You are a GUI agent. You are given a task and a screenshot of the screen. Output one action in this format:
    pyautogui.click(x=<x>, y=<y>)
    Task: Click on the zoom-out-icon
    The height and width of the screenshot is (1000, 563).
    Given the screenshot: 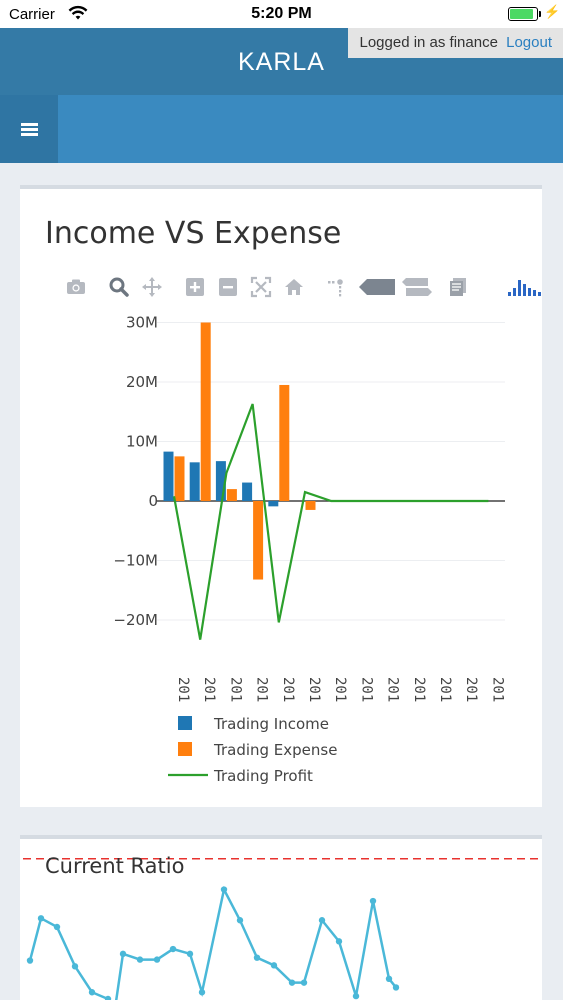 What is the action you would take?
    pyautogui.click(x=228, y=287)
    